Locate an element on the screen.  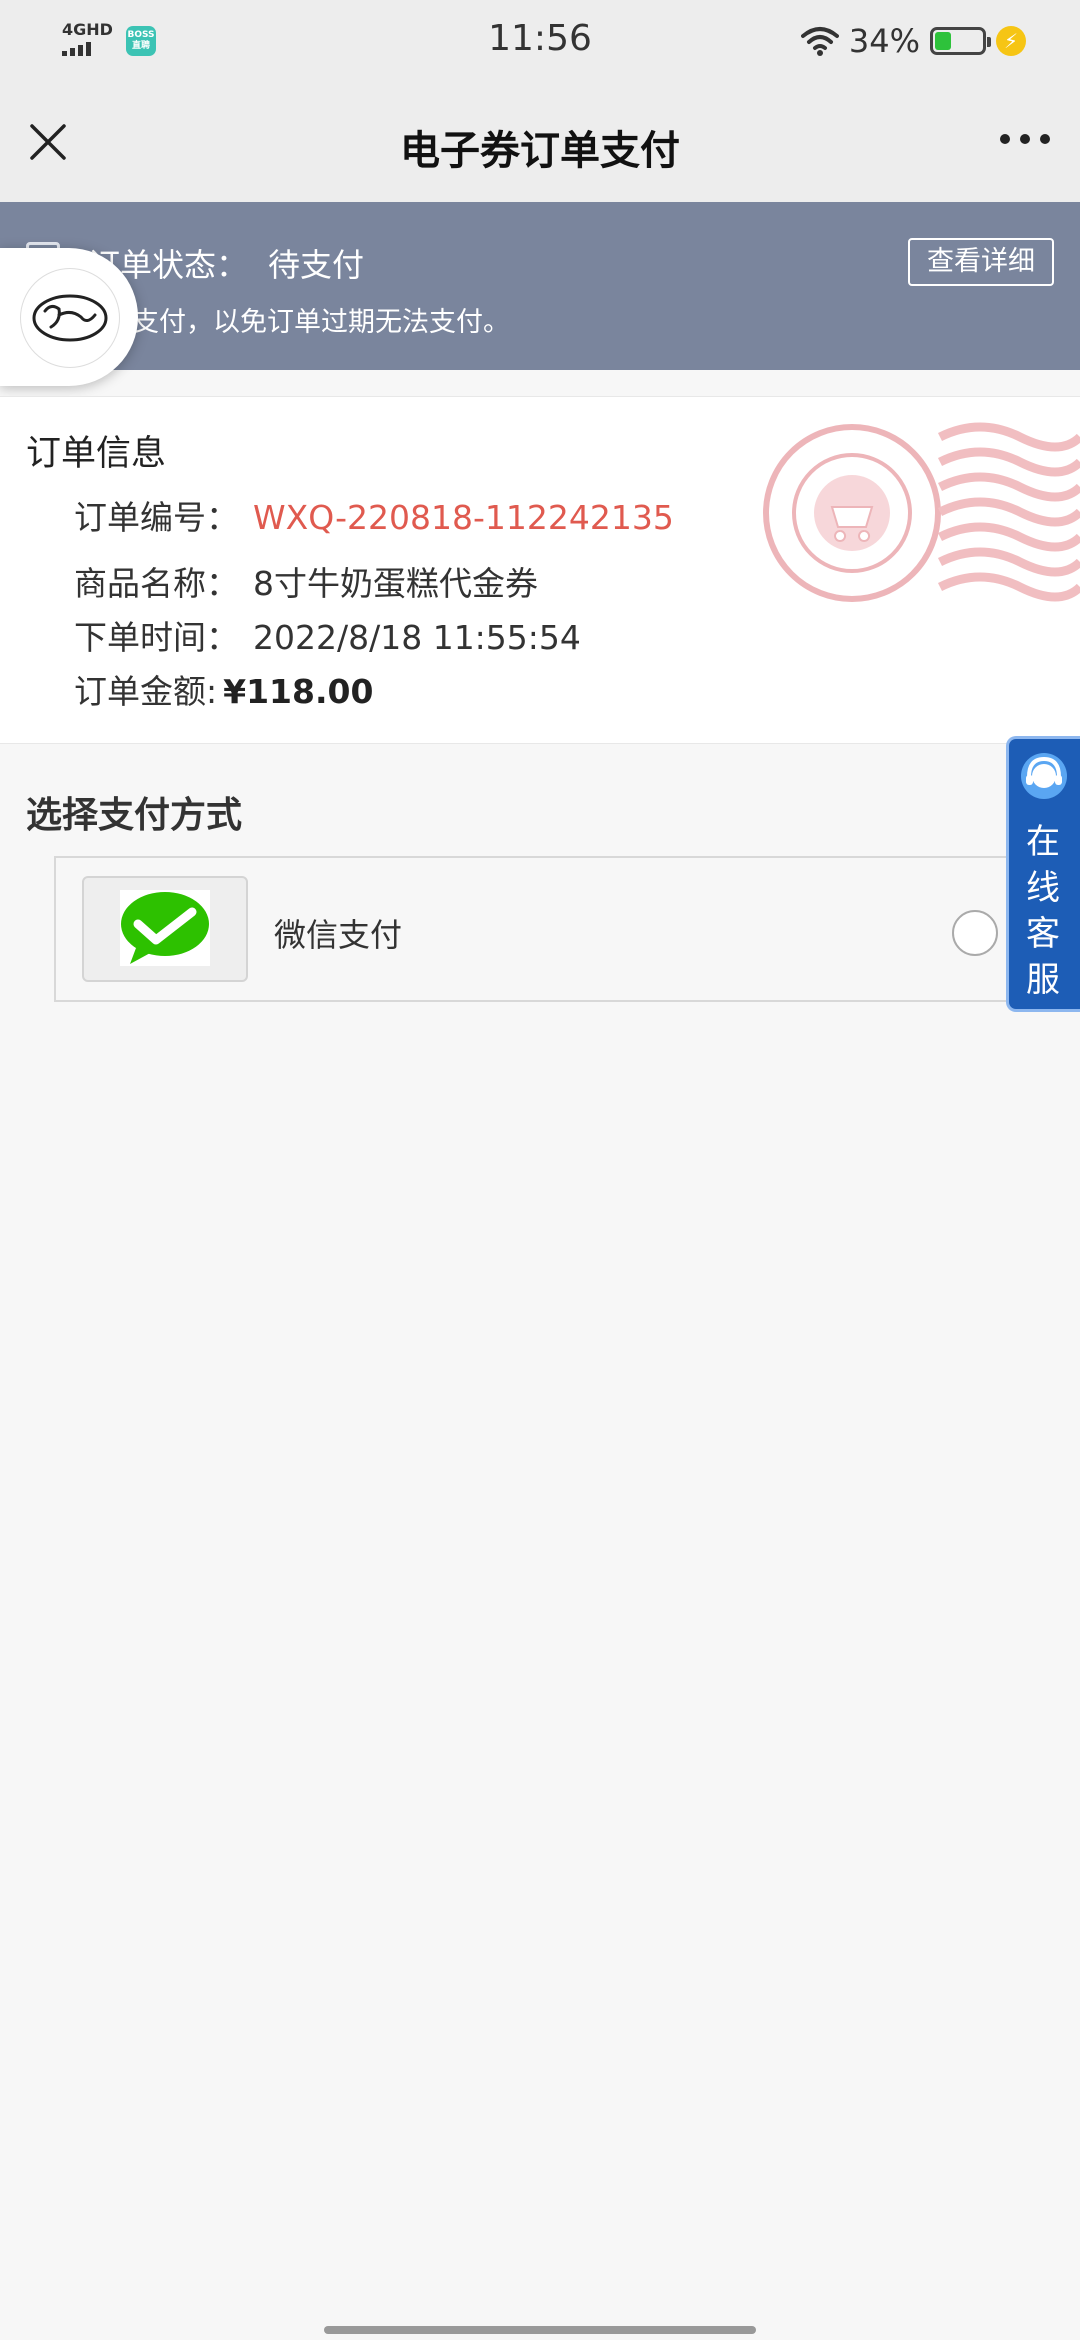
order-amount-row: 订单金额: ¥118.00 is located at coordinates (223, 689).